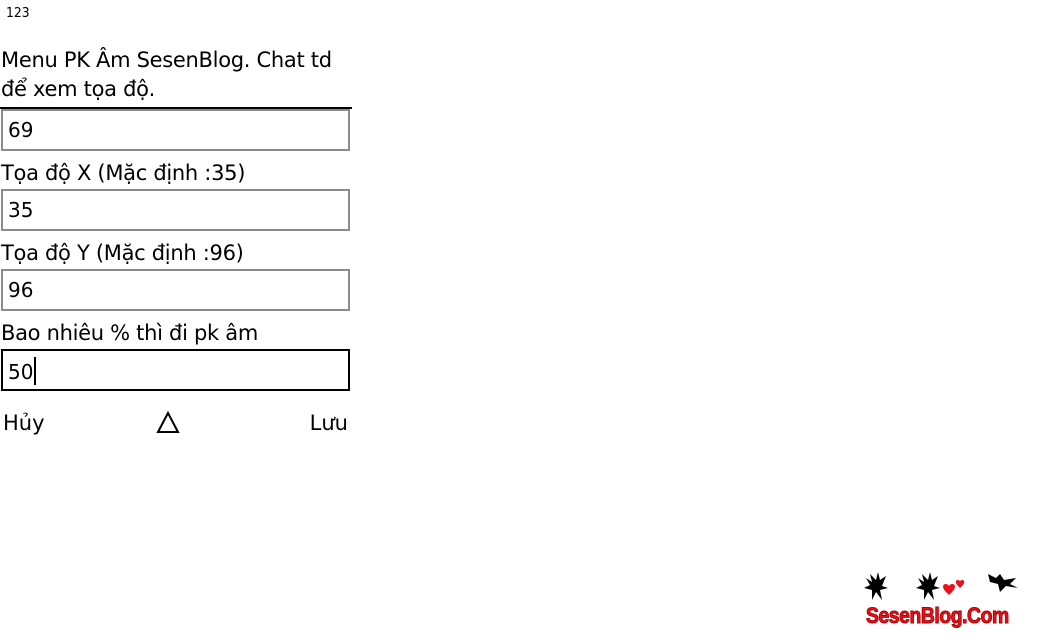 The image size is (1040, 640). I want to click on coordinate-x-field: 35, so click(175, 210).